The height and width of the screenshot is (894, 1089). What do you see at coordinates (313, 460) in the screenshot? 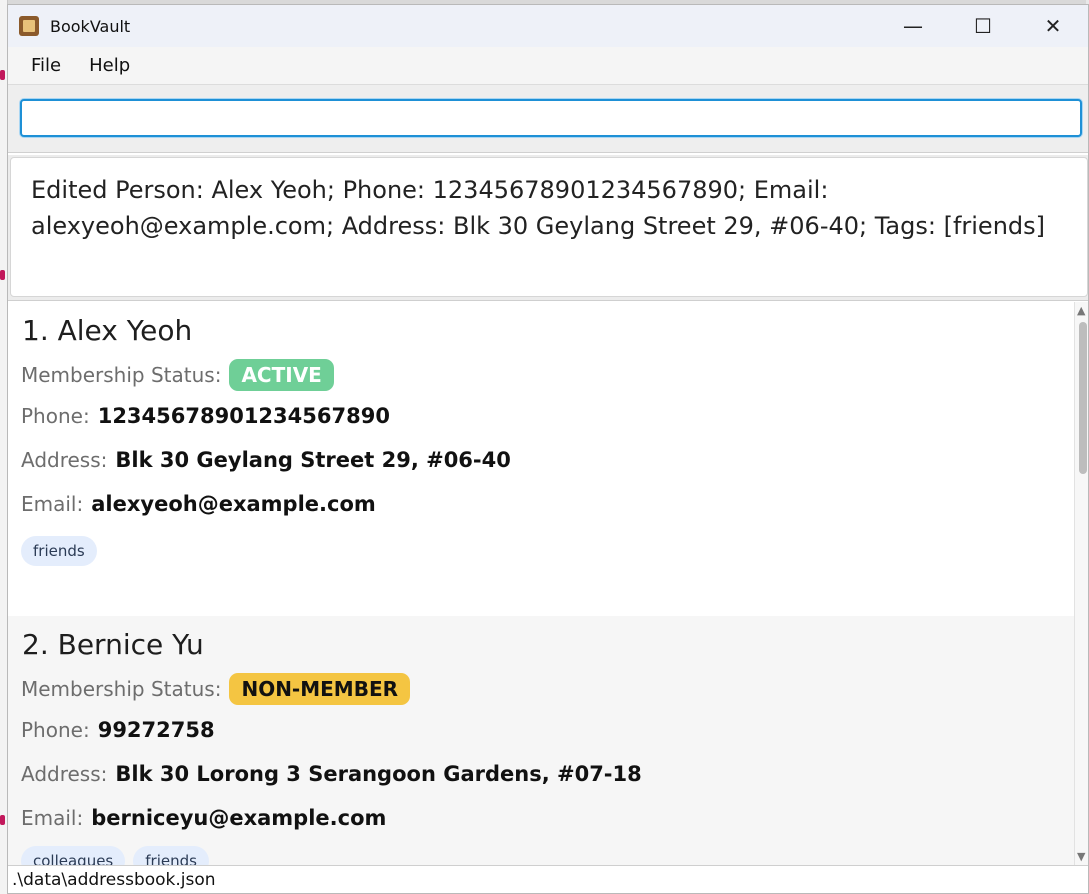
I see `address-value: Blk 30 Geylang Street 29, #06-40` at bounding box center [313, 460].